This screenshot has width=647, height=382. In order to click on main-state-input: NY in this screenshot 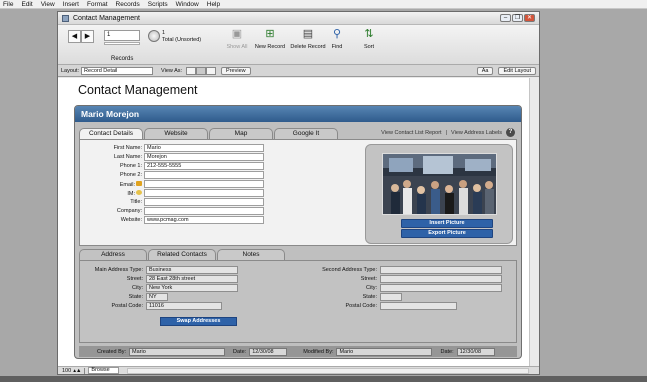, I will do `click(157, 297)`.